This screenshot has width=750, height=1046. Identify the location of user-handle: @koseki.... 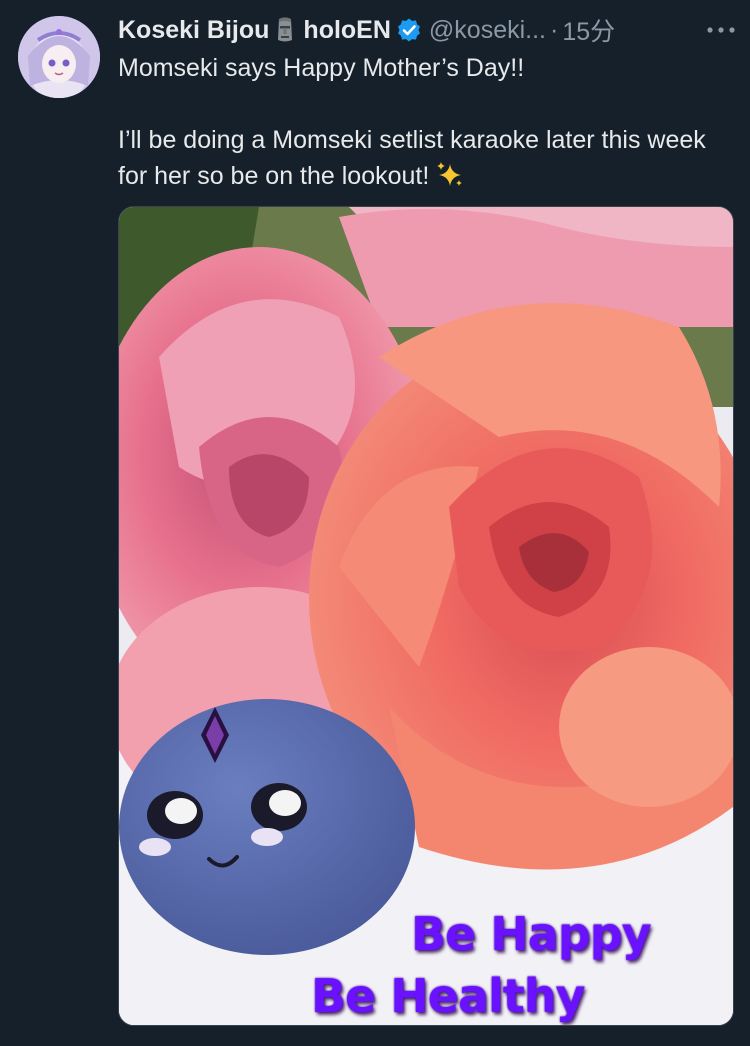
(487, 30).